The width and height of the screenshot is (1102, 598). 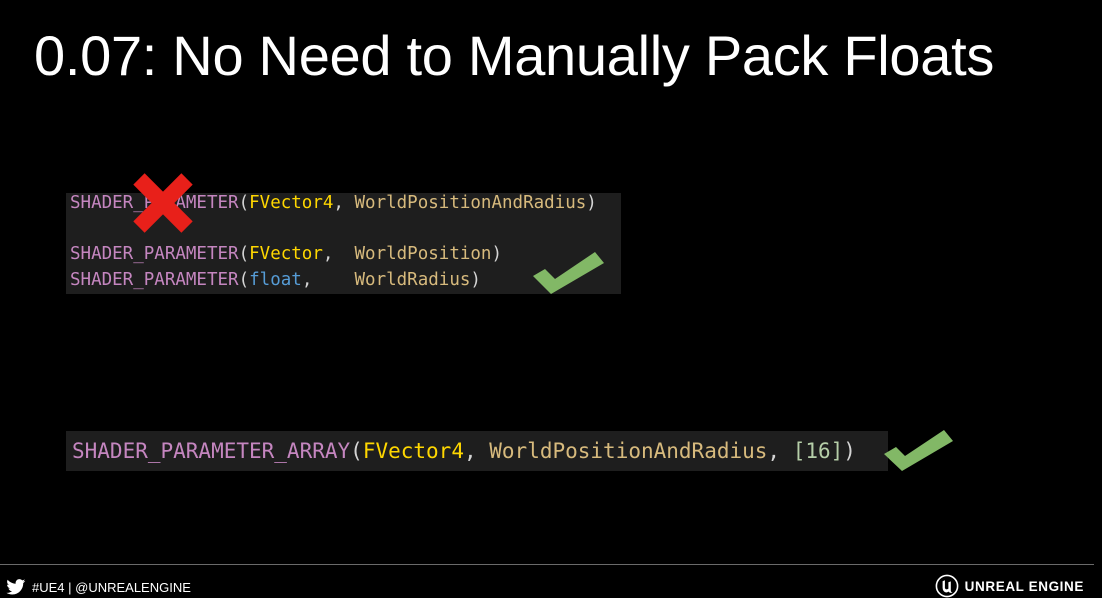 I want to click on identifier-token: WorldRadius, so click(x=412, y=280).